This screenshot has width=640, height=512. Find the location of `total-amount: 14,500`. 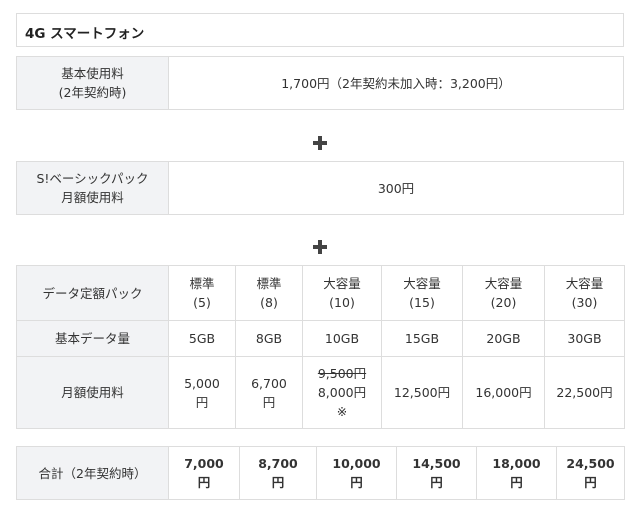

total-amount: 14,500 is located at coordinates (436, 463).